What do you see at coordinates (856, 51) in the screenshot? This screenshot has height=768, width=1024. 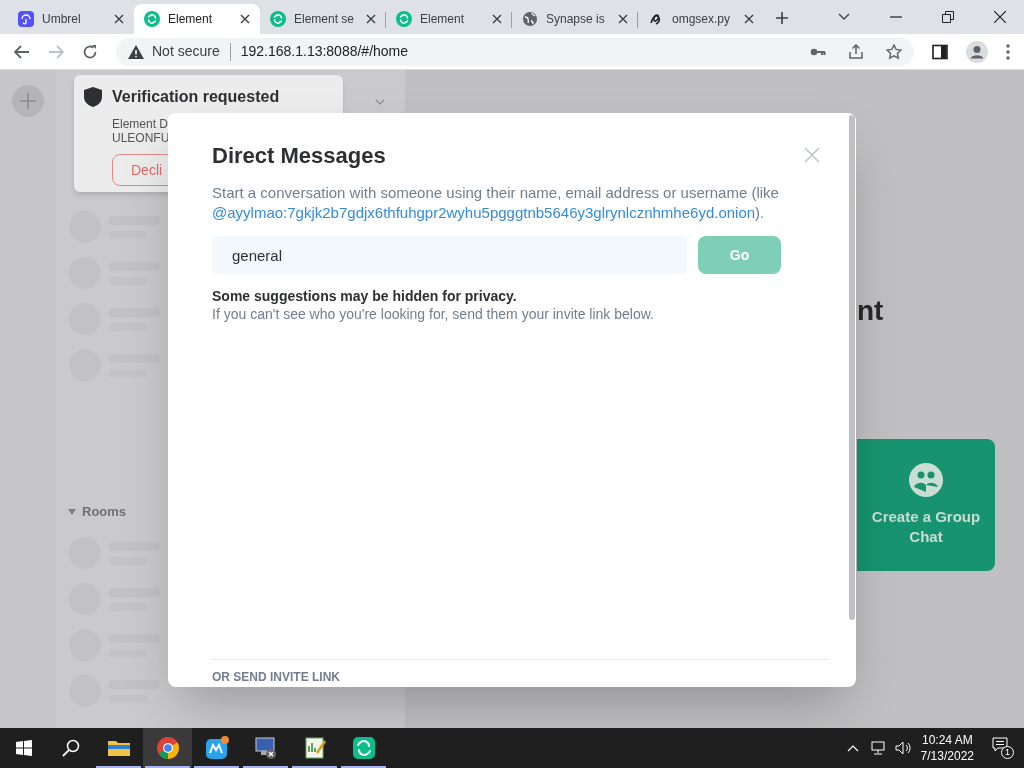 I see `share-icon` at bounding box center [856, 51].